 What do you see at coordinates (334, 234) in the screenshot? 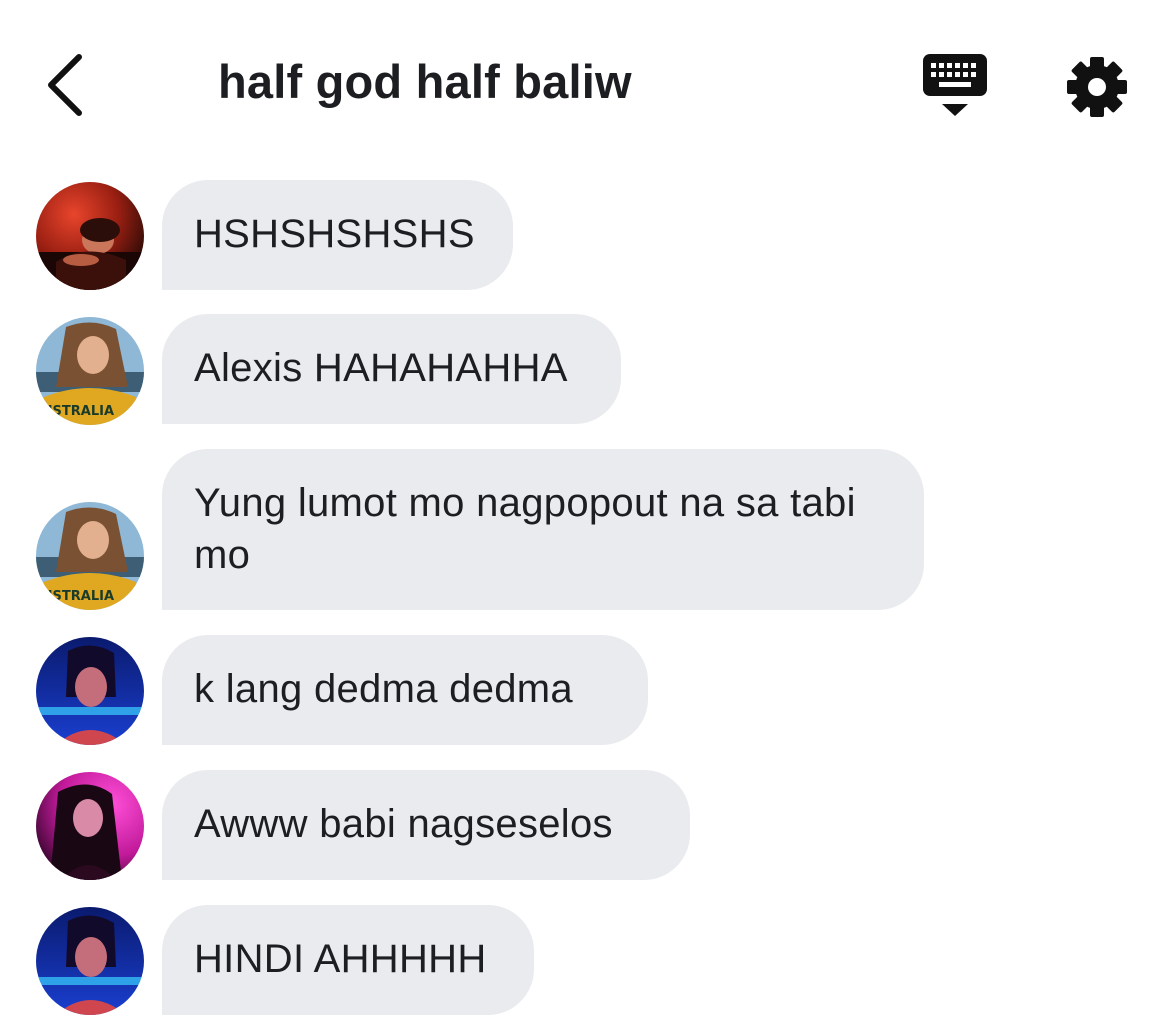
I see `message-text: HSHSHSHSHS` at bounding box center [334, 234].